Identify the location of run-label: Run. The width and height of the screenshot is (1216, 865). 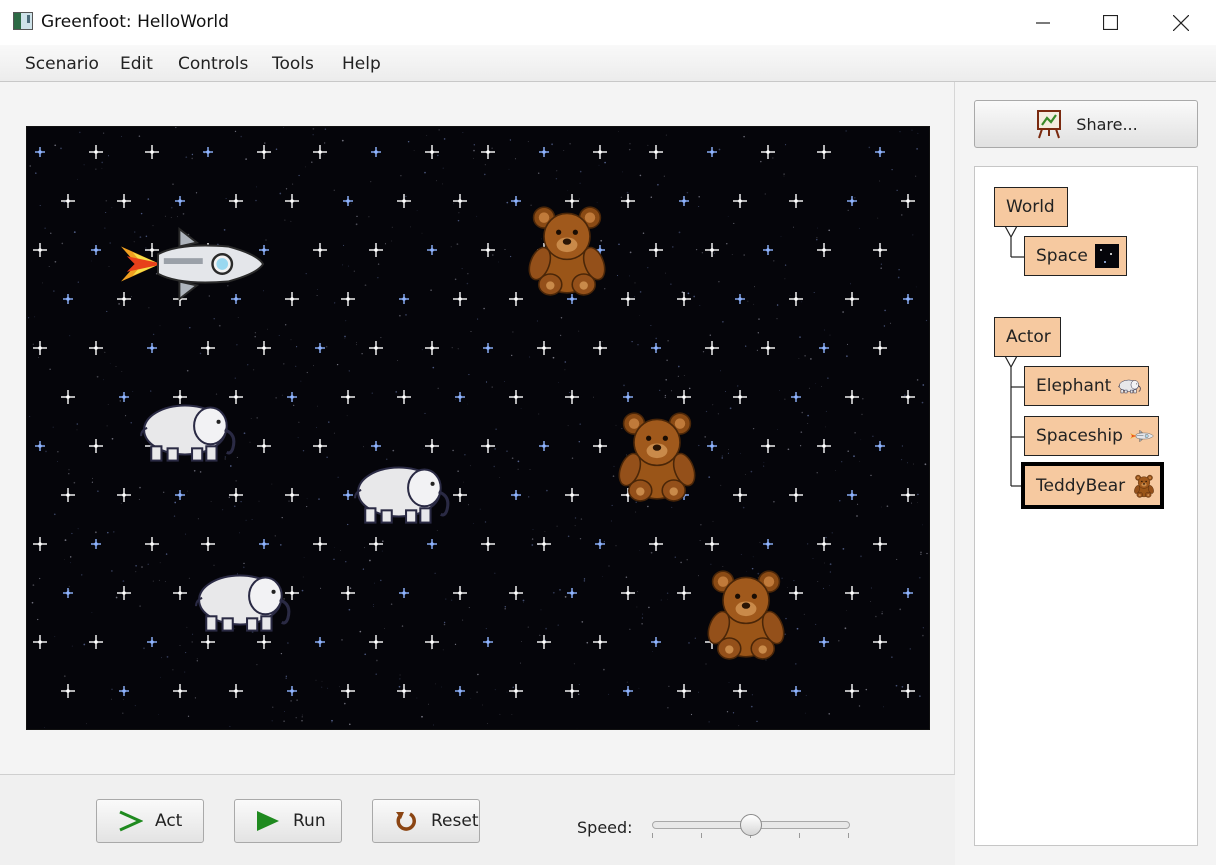
(309, 821).